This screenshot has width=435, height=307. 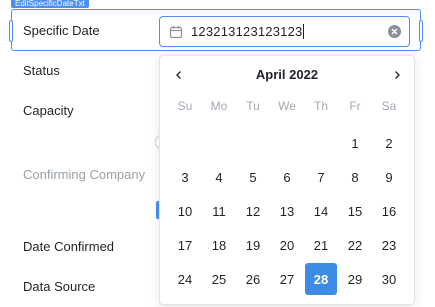 I want to click on calendar-day: 9, so click(x=389, y=177).